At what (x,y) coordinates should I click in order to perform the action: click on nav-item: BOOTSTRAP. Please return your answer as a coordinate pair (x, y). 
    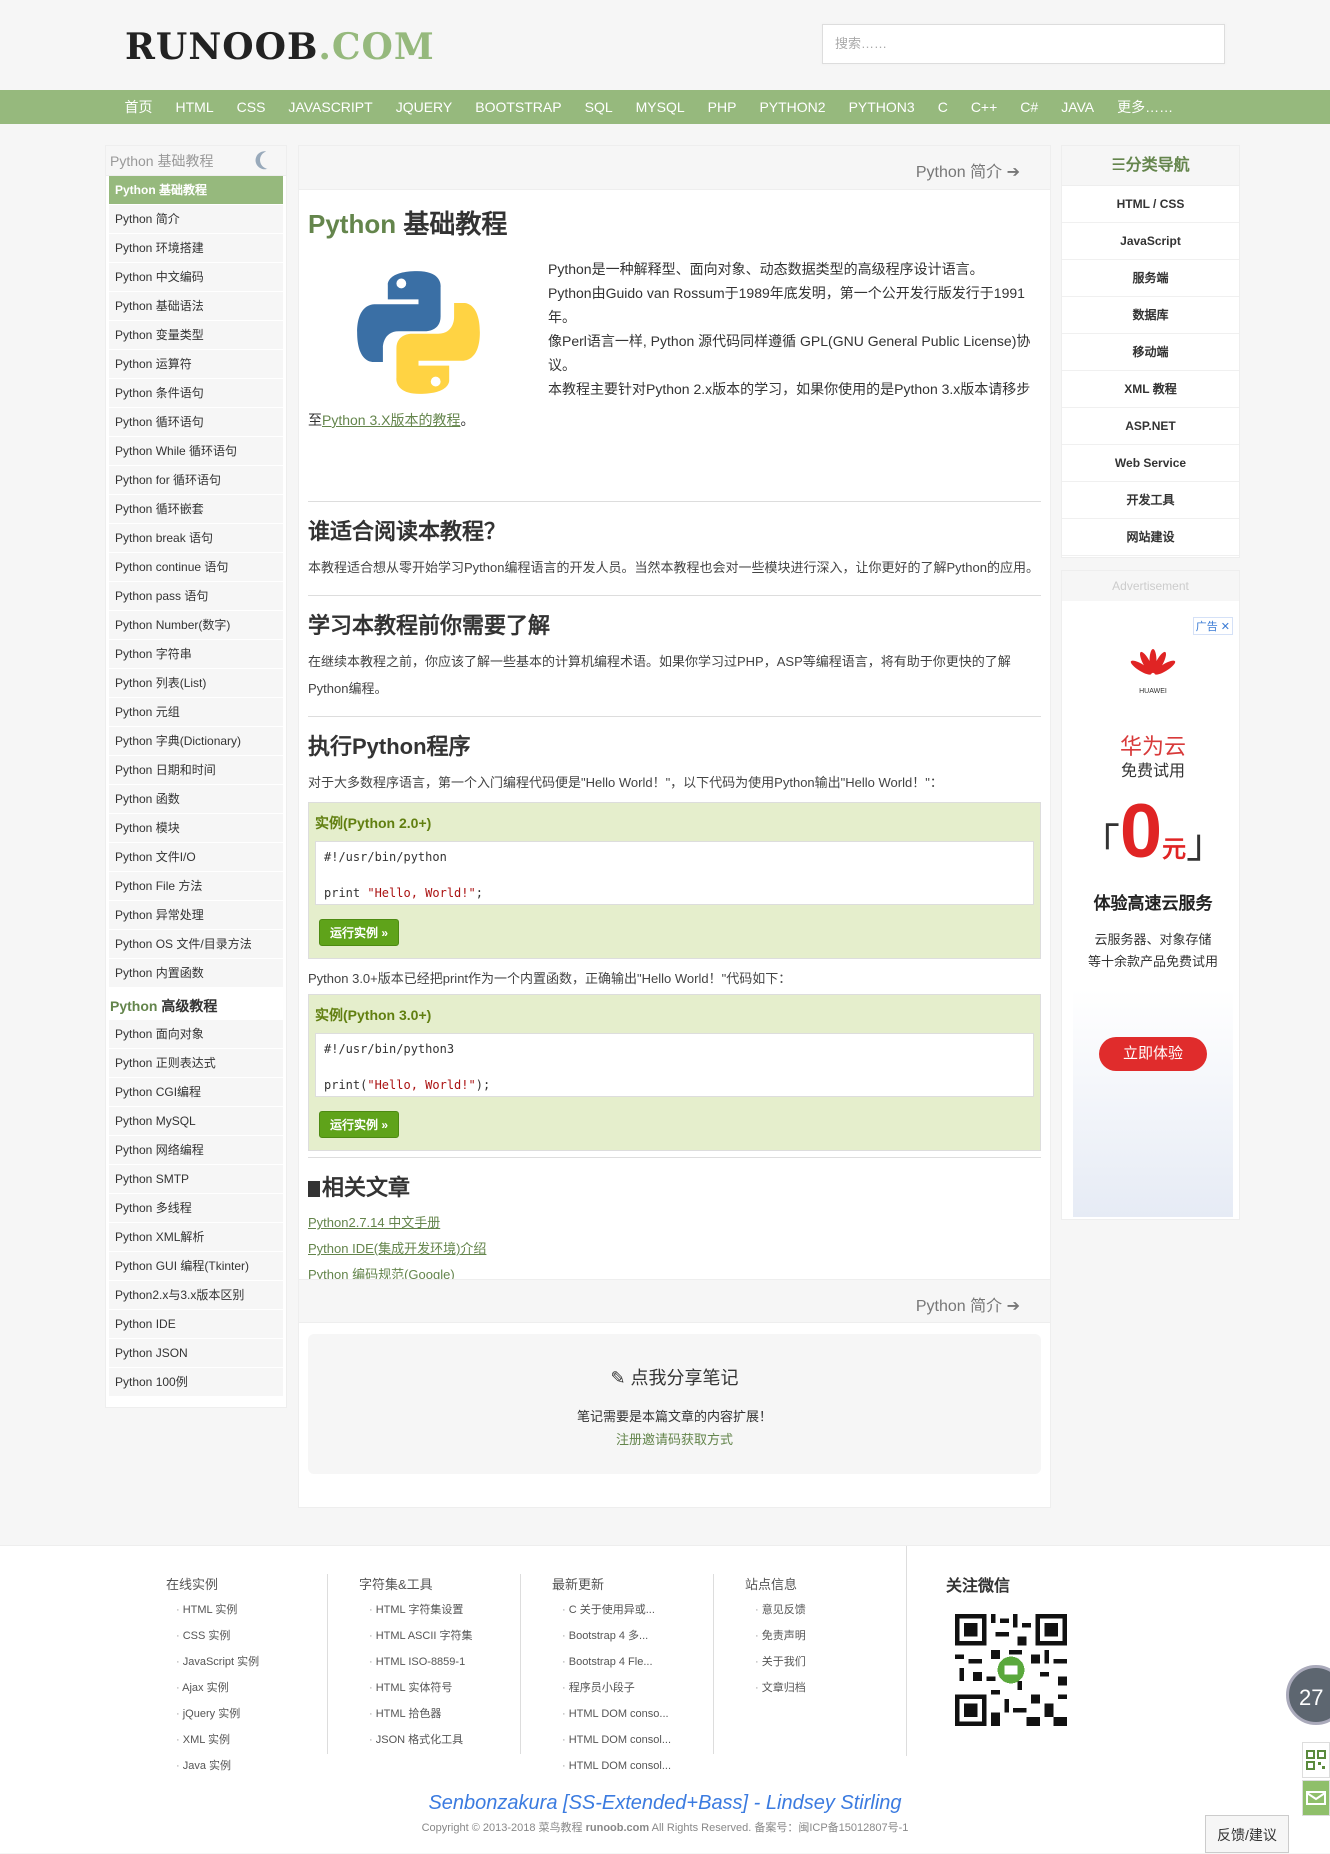
    Looking at the image, I should click on (518, 107).